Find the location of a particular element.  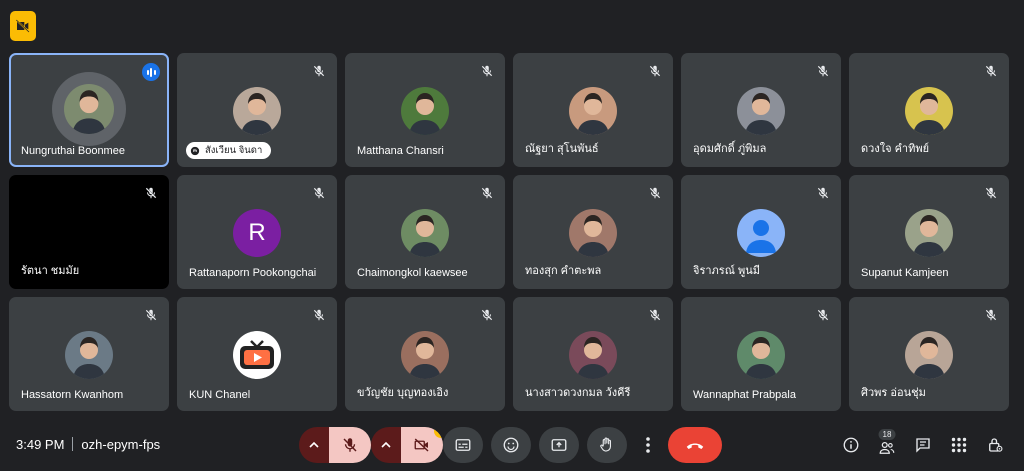

hand-icon is located at coordinates (195, 150).